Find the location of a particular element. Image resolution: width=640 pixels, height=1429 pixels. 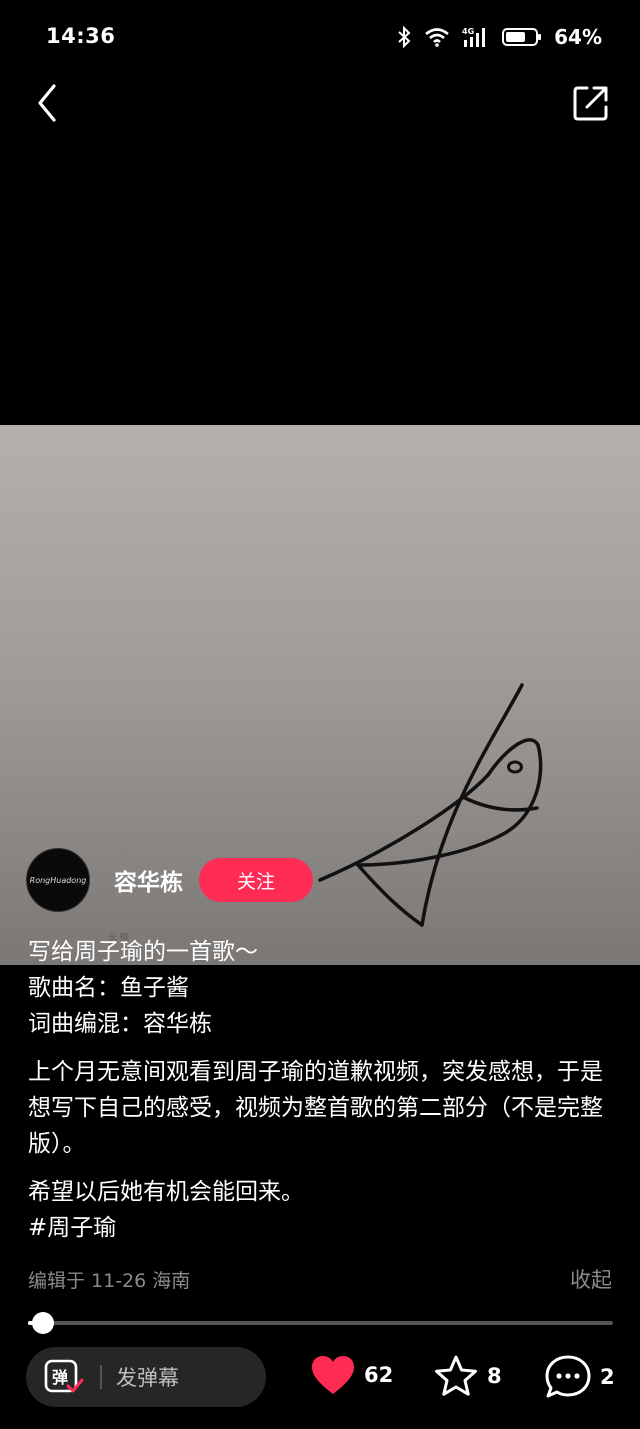

cellular-signal-icon: 4G is located at coordinates (474, 37).